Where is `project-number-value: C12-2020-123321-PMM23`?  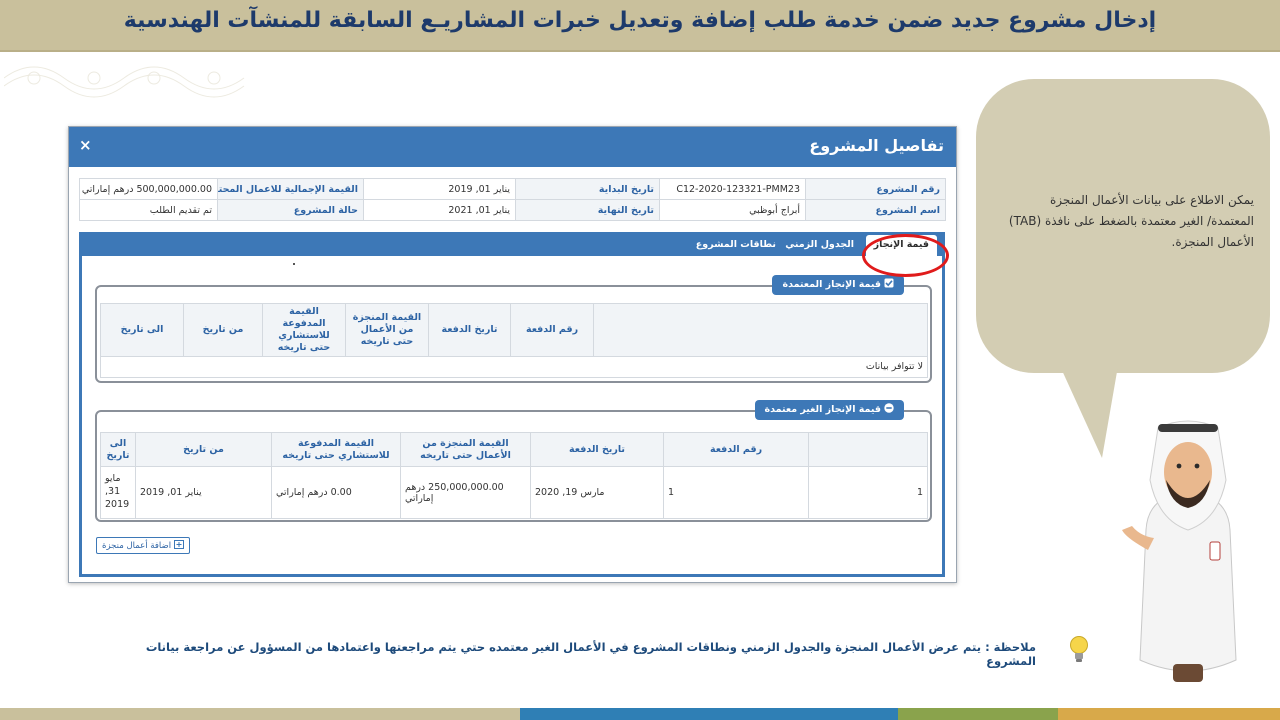
project-number-value: C12-2020-123321-PMM23 is located at coordinates (732, 189).